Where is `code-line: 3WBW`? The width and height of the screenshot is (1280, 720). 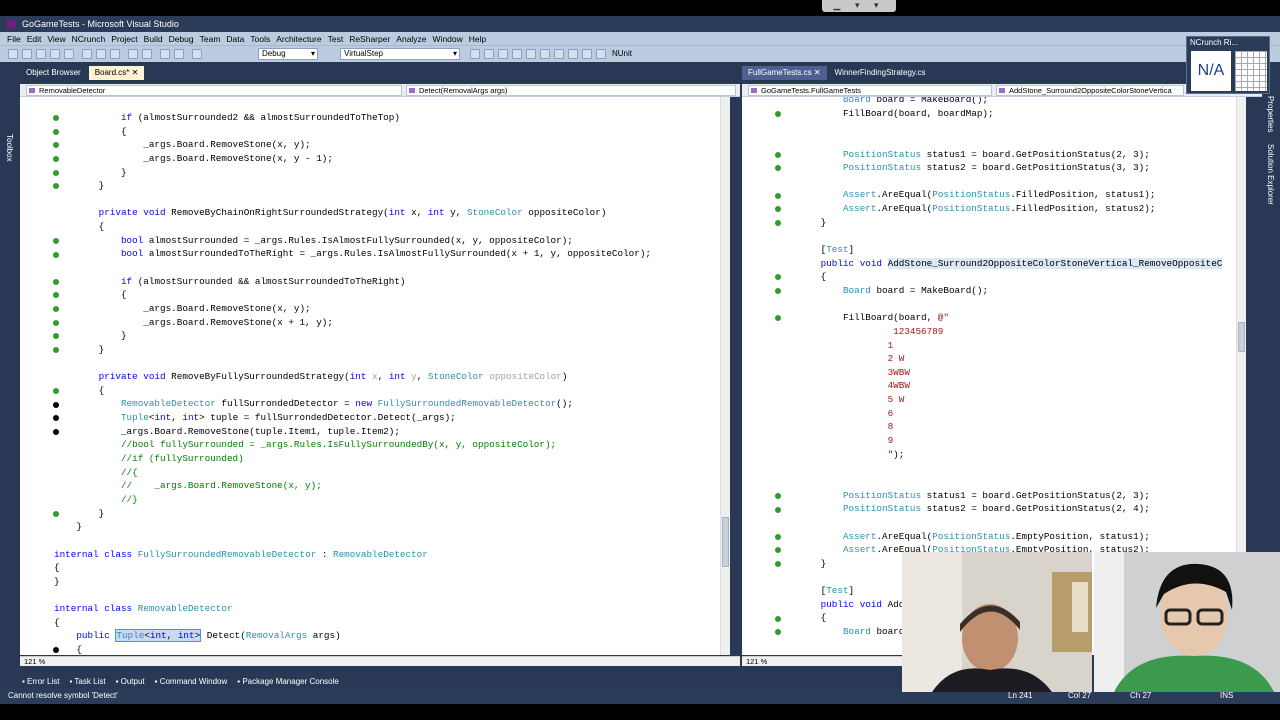 code-line: 3WBW is located at coordinates (999, 373).